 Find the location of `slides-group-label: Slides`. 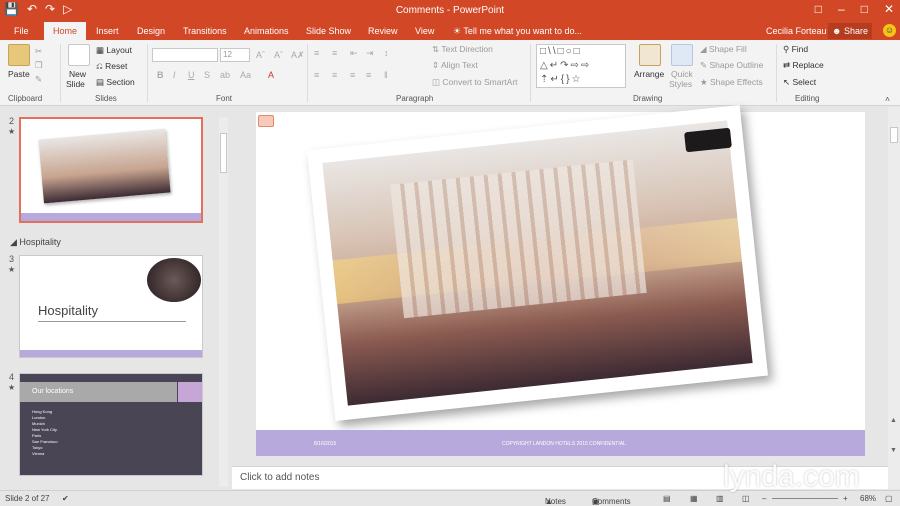

slides-group-label: Slides is located at coordinates (106, 98).